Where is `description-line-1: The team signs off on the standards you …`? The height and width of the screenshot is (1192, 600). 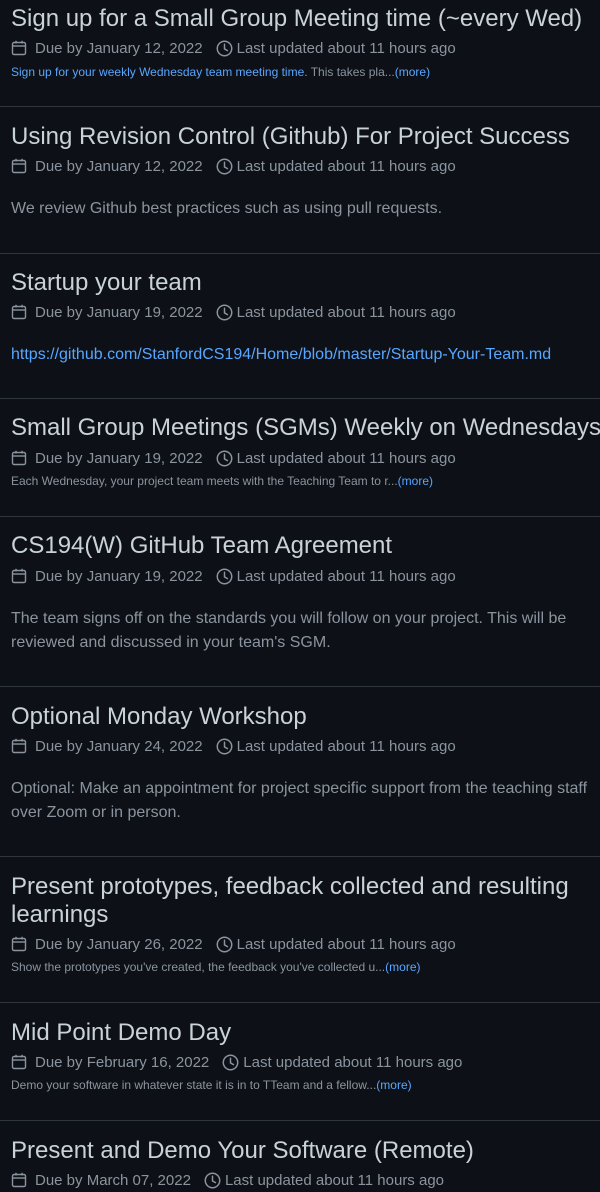 description-line-1: The team signs off on the standards you … is located at coordinates (289, 618).